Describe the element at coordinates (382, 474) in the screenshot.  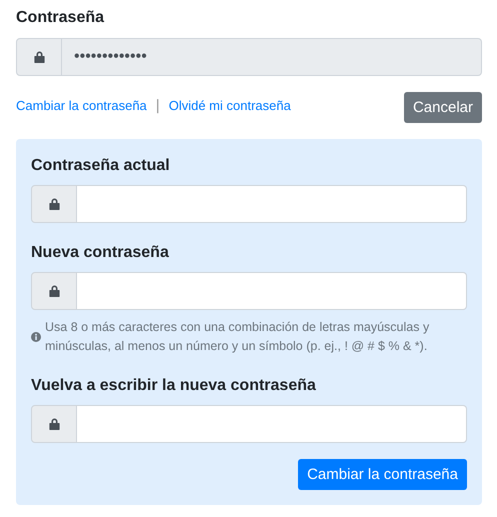
I see `change-password-button: Cambiar la contraseña` at that location.